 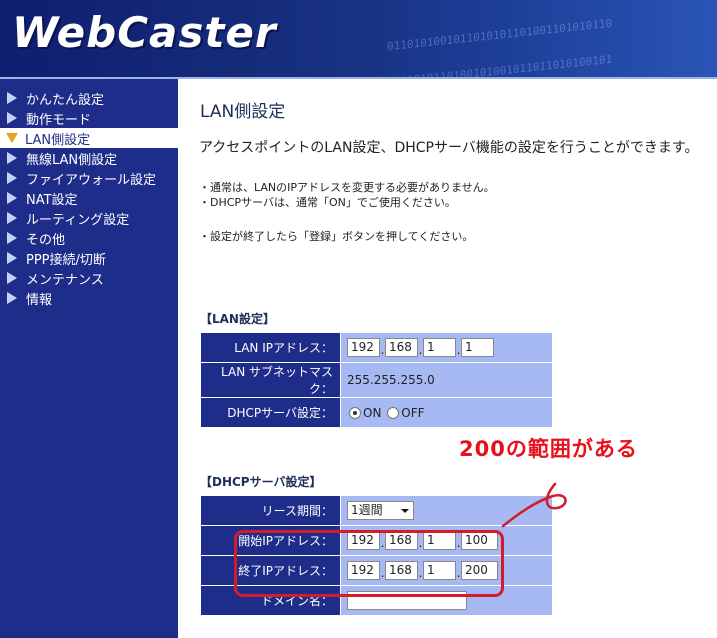 I want to click on sidebar-item-maintenance: メンテナンス, so click(x=89, y=278).